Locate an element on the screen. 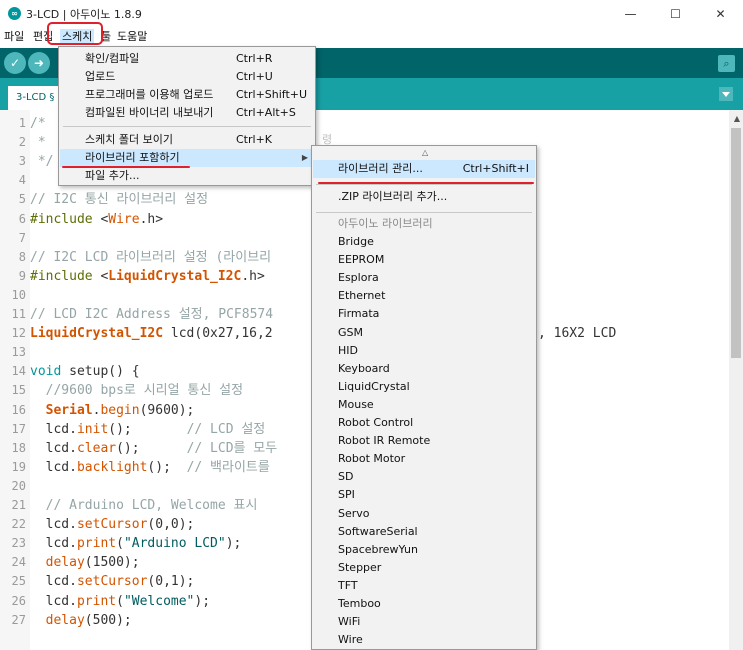 The image size is (743, 650). menu-item-label: 확인/컴파일 is located at coordinates (112, 58).